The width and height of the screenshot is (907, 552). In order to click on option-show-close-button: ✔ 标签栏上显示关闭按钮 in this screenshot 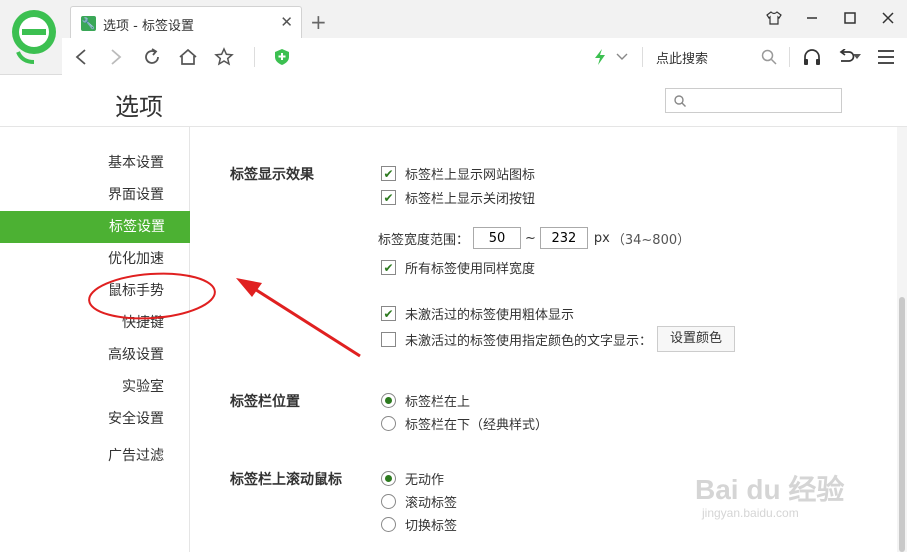, I will do `click(458, 197)`.